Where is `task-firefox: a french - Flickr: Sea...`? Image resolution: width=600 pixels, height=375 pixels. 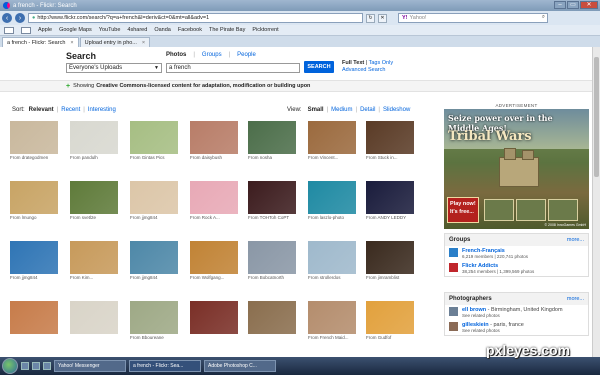 task-firefox: a french - Flickr: Sea... is located at coordinates (165, 366).